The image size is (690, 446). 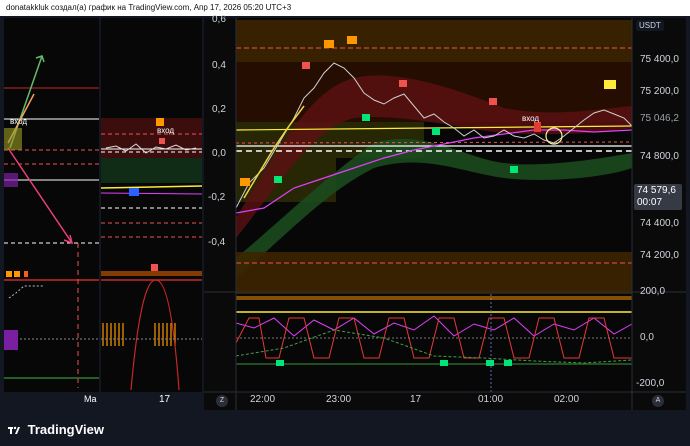 I want to click on middle-time-label: 17, so click(x=165, y=399).